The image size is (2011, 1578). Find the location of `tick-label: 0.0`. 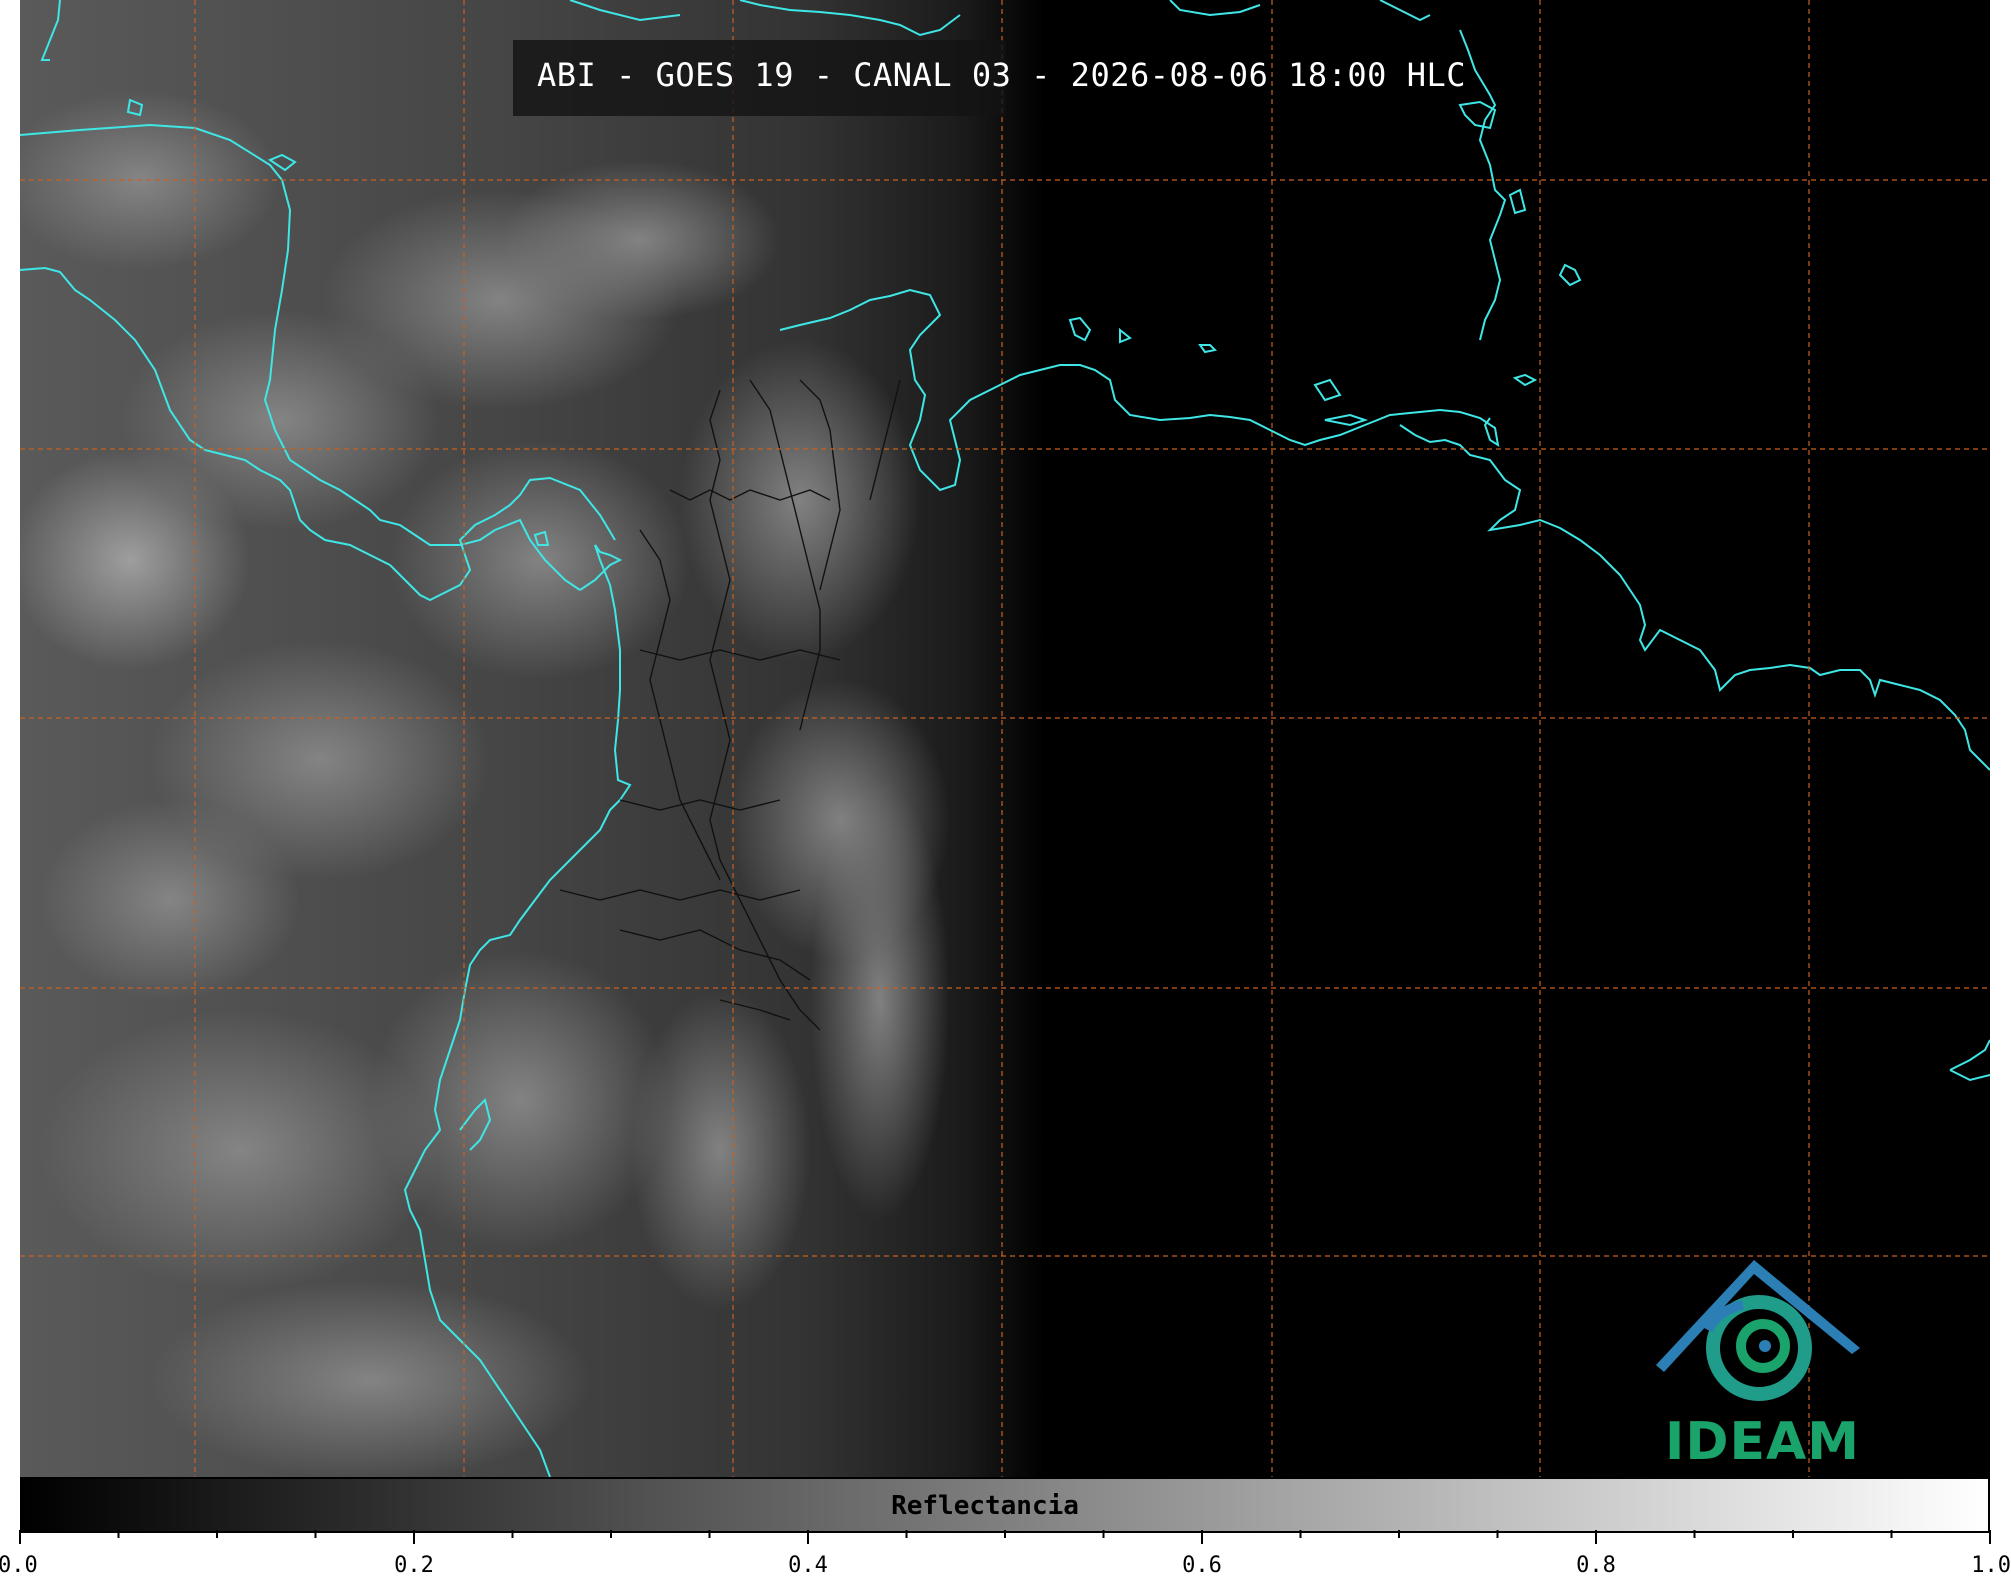

tick-label: 0.0 is located at coordinates (19, 1565).